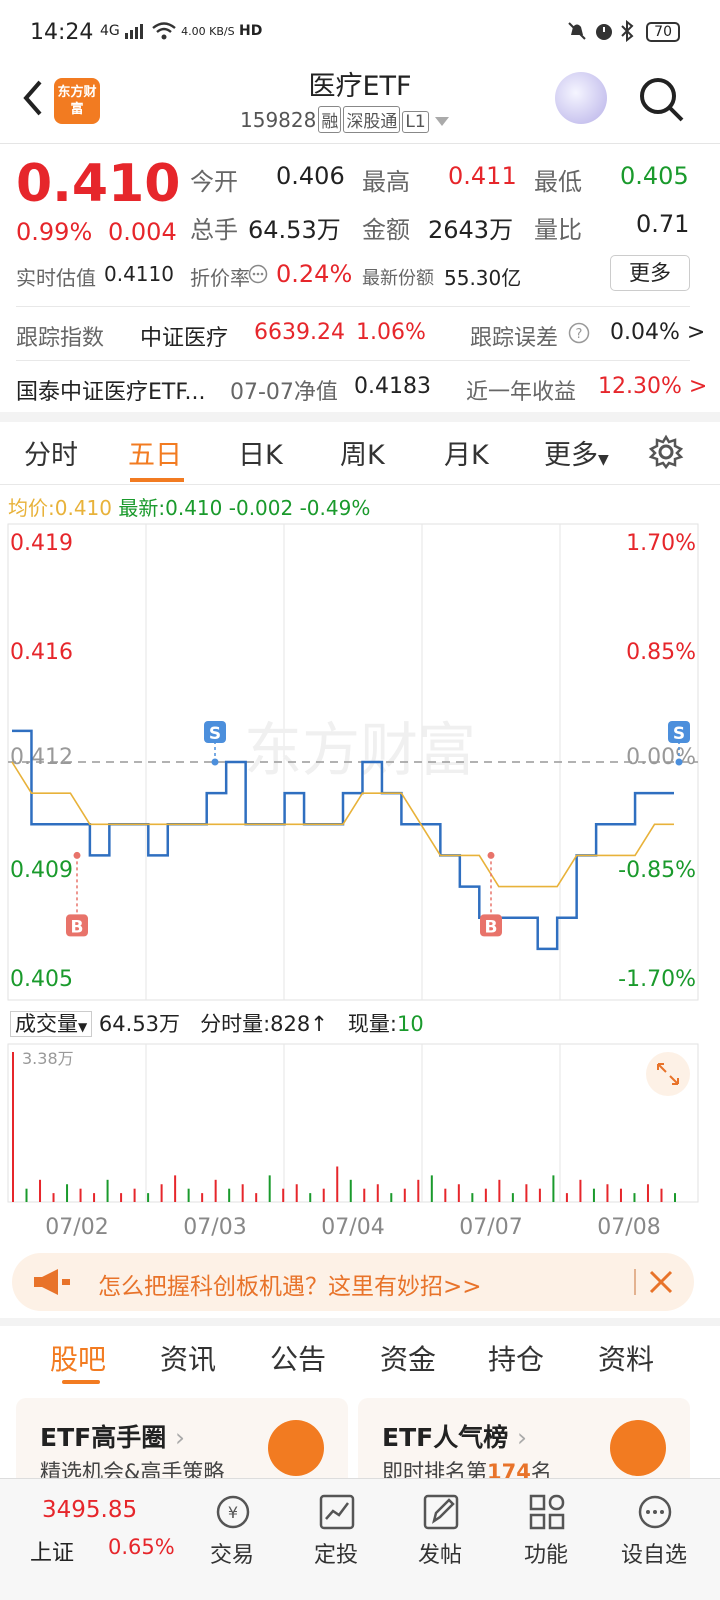 The width and height of the screenshot is (720, 1600). What do you see at coordinates (260, 452) in the screenshot?
I see `tab-daily-k: 日K` at bounding box center [260, 452].